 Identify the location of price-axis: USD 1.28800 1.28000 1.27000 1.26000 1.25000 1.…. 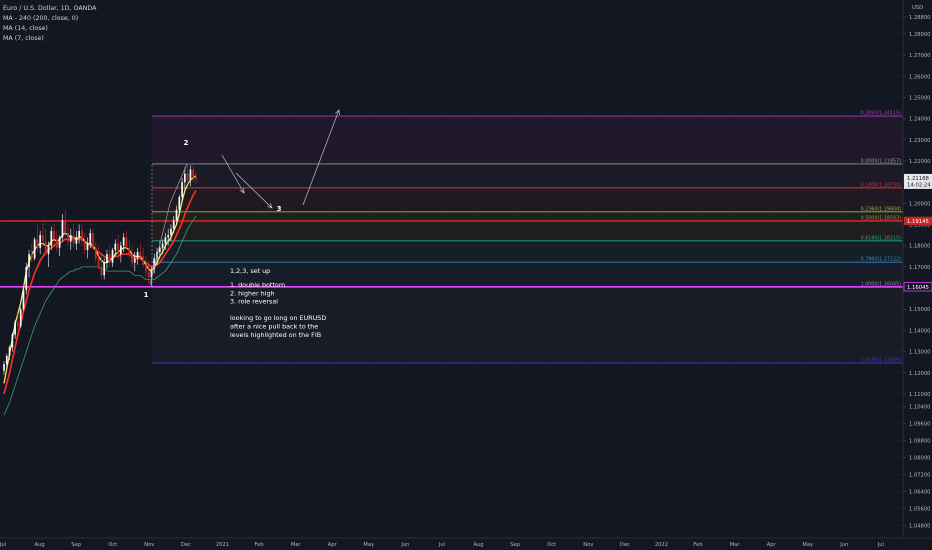
(917, 269).